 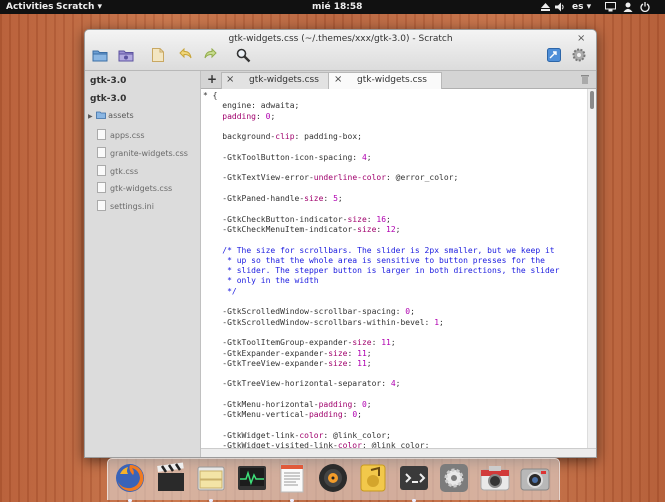 I want to click on code-token-kw: padding, so click(x=229, y=116).